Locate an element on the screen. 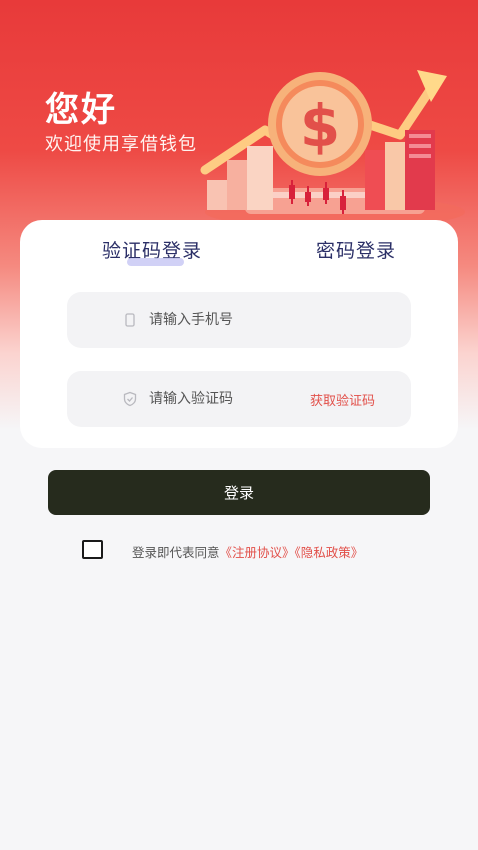 The height and width of the screenshot is (850, 478). tab-password-login: 密码登录 is located at coordinates (356, 249).